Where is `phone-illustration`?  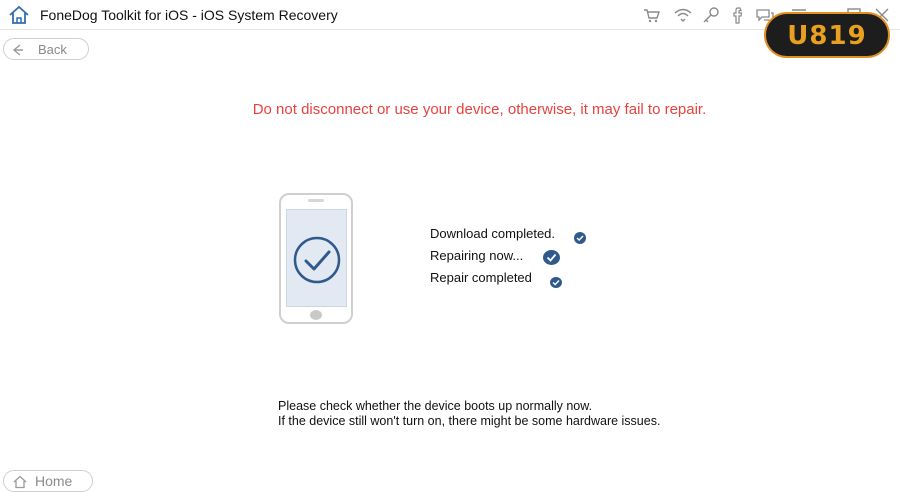
phone-illustration is located at coordinates (316, 258).